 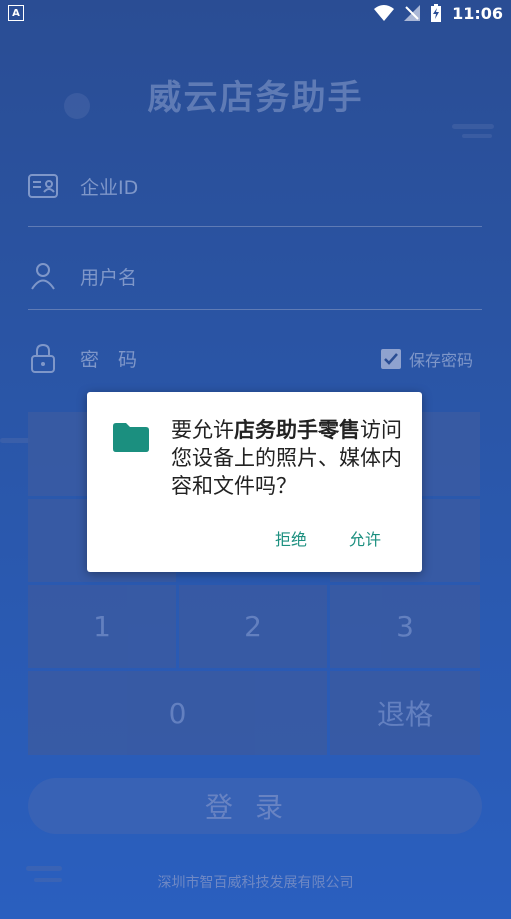 I want to click on save-password-toggle: 保存密码, so click(x=426, y=359).